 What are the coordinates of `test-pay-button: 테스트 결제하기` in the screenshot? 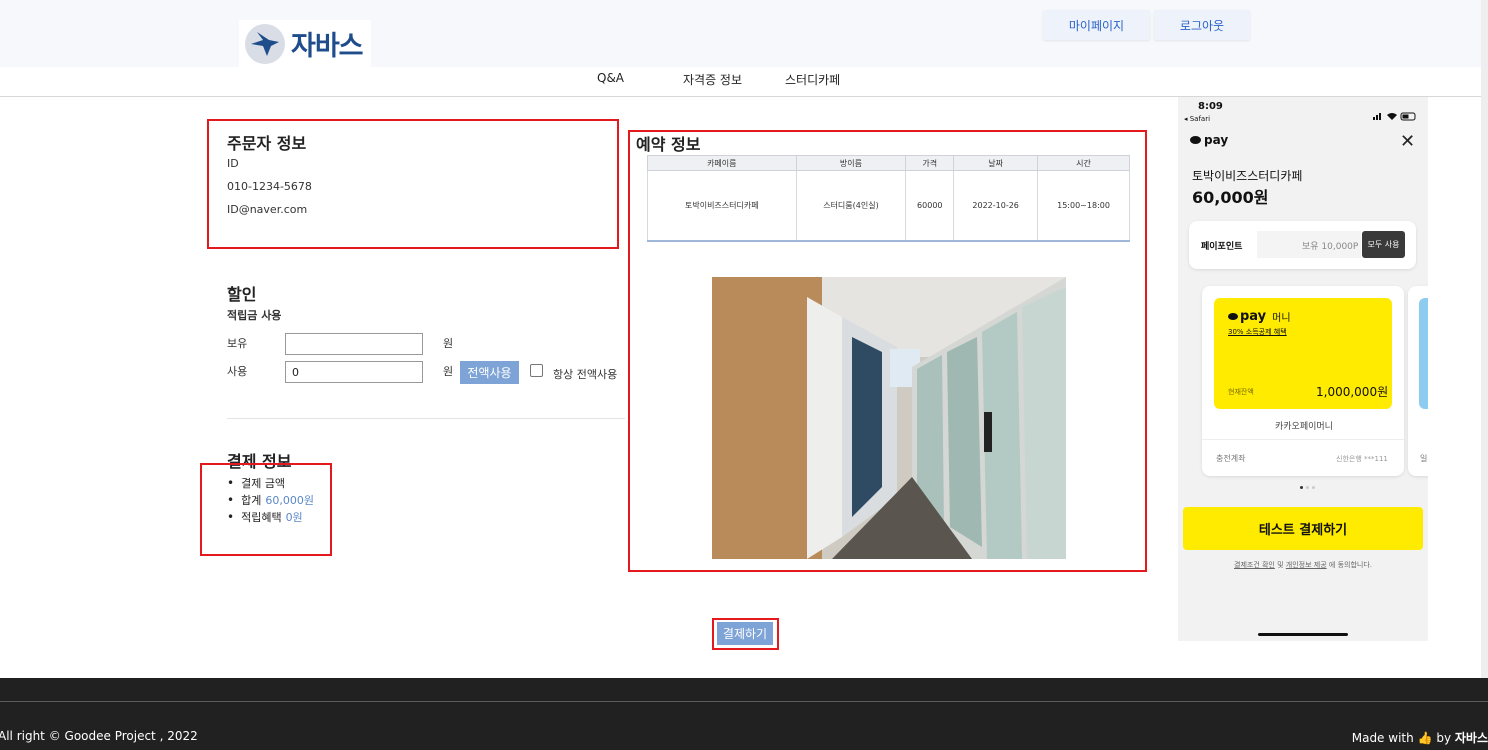 It's located at (1303, 528).